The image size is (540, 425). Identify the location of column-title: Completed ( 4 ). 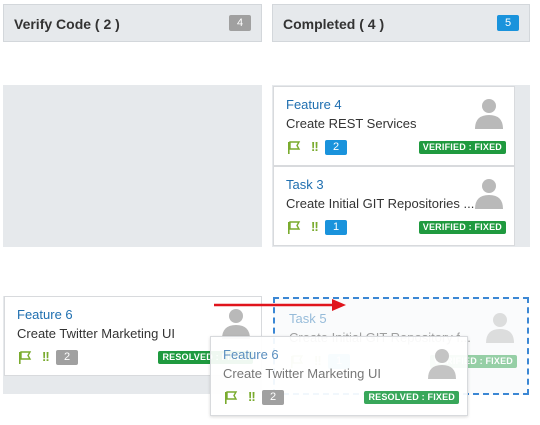
(334, 24).